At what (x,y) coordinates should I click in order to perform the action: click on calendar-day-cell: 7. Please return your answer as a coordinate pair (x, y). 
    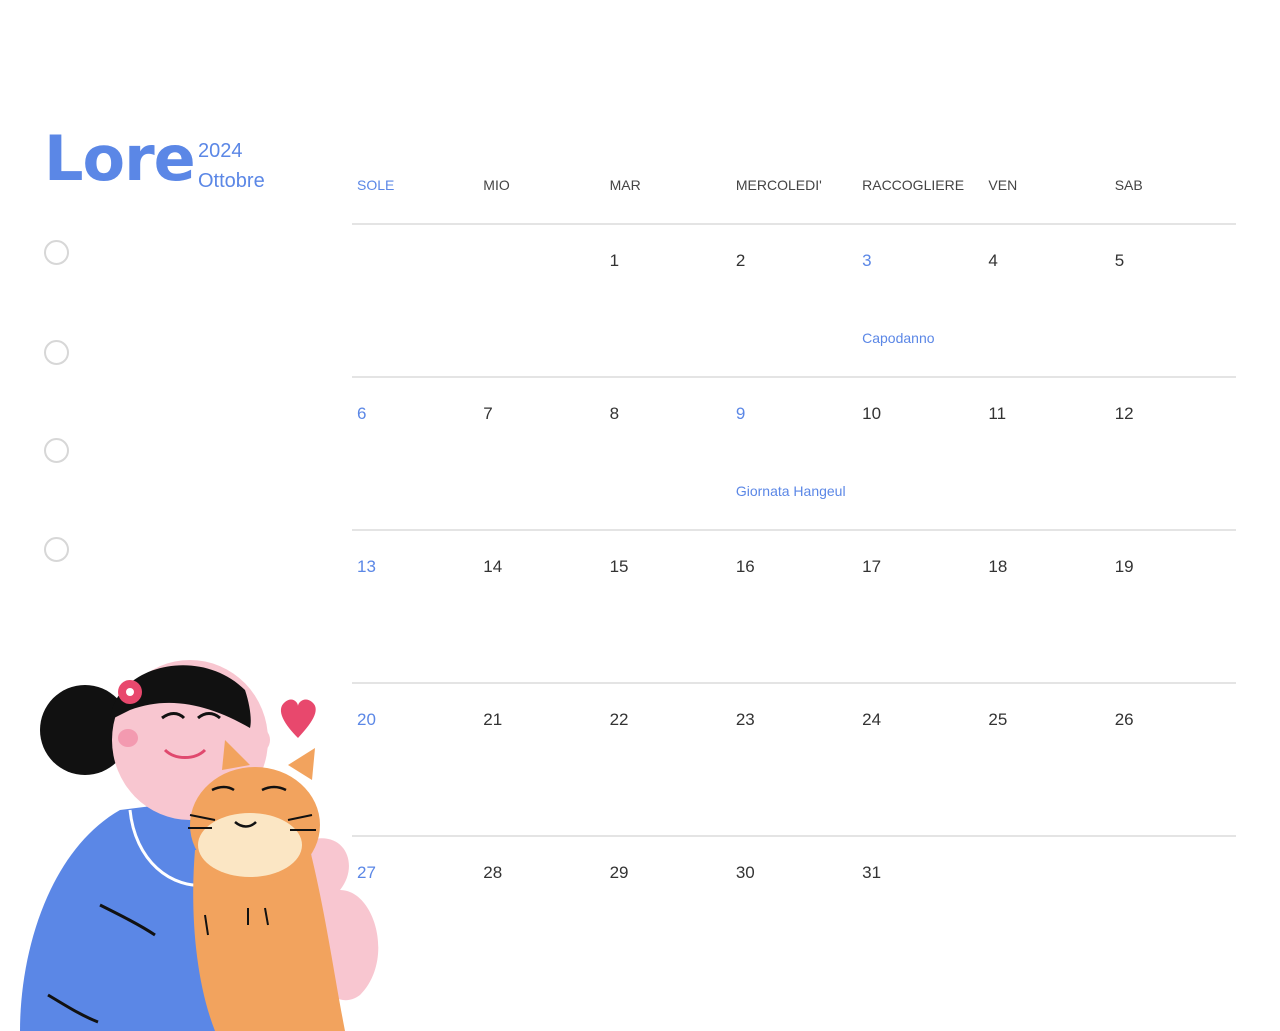
    Looking at the image, I should click on (541, 453).